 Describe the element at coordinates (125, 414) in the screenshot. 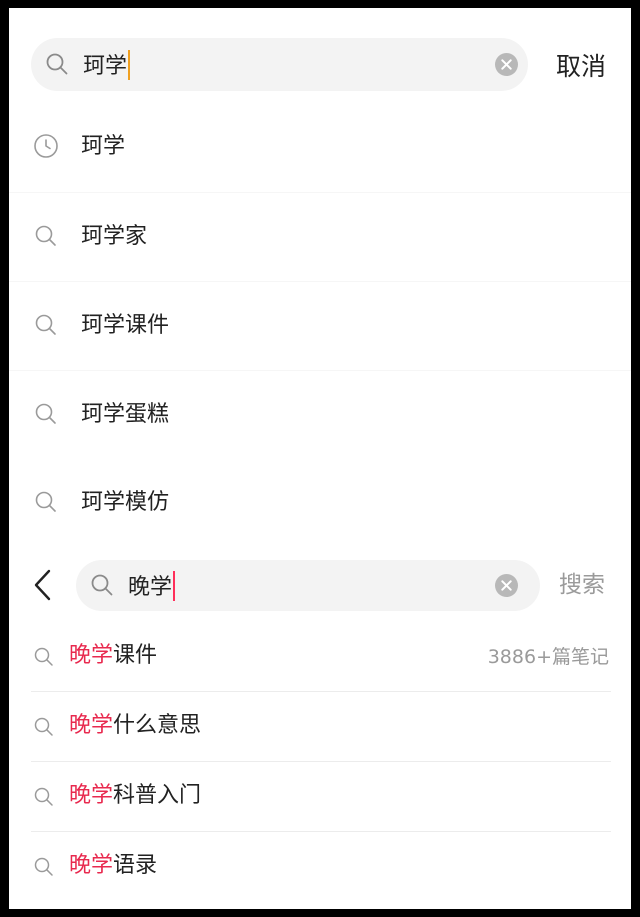

I see `suggestion-text: 珂学蛋糕` at that location.